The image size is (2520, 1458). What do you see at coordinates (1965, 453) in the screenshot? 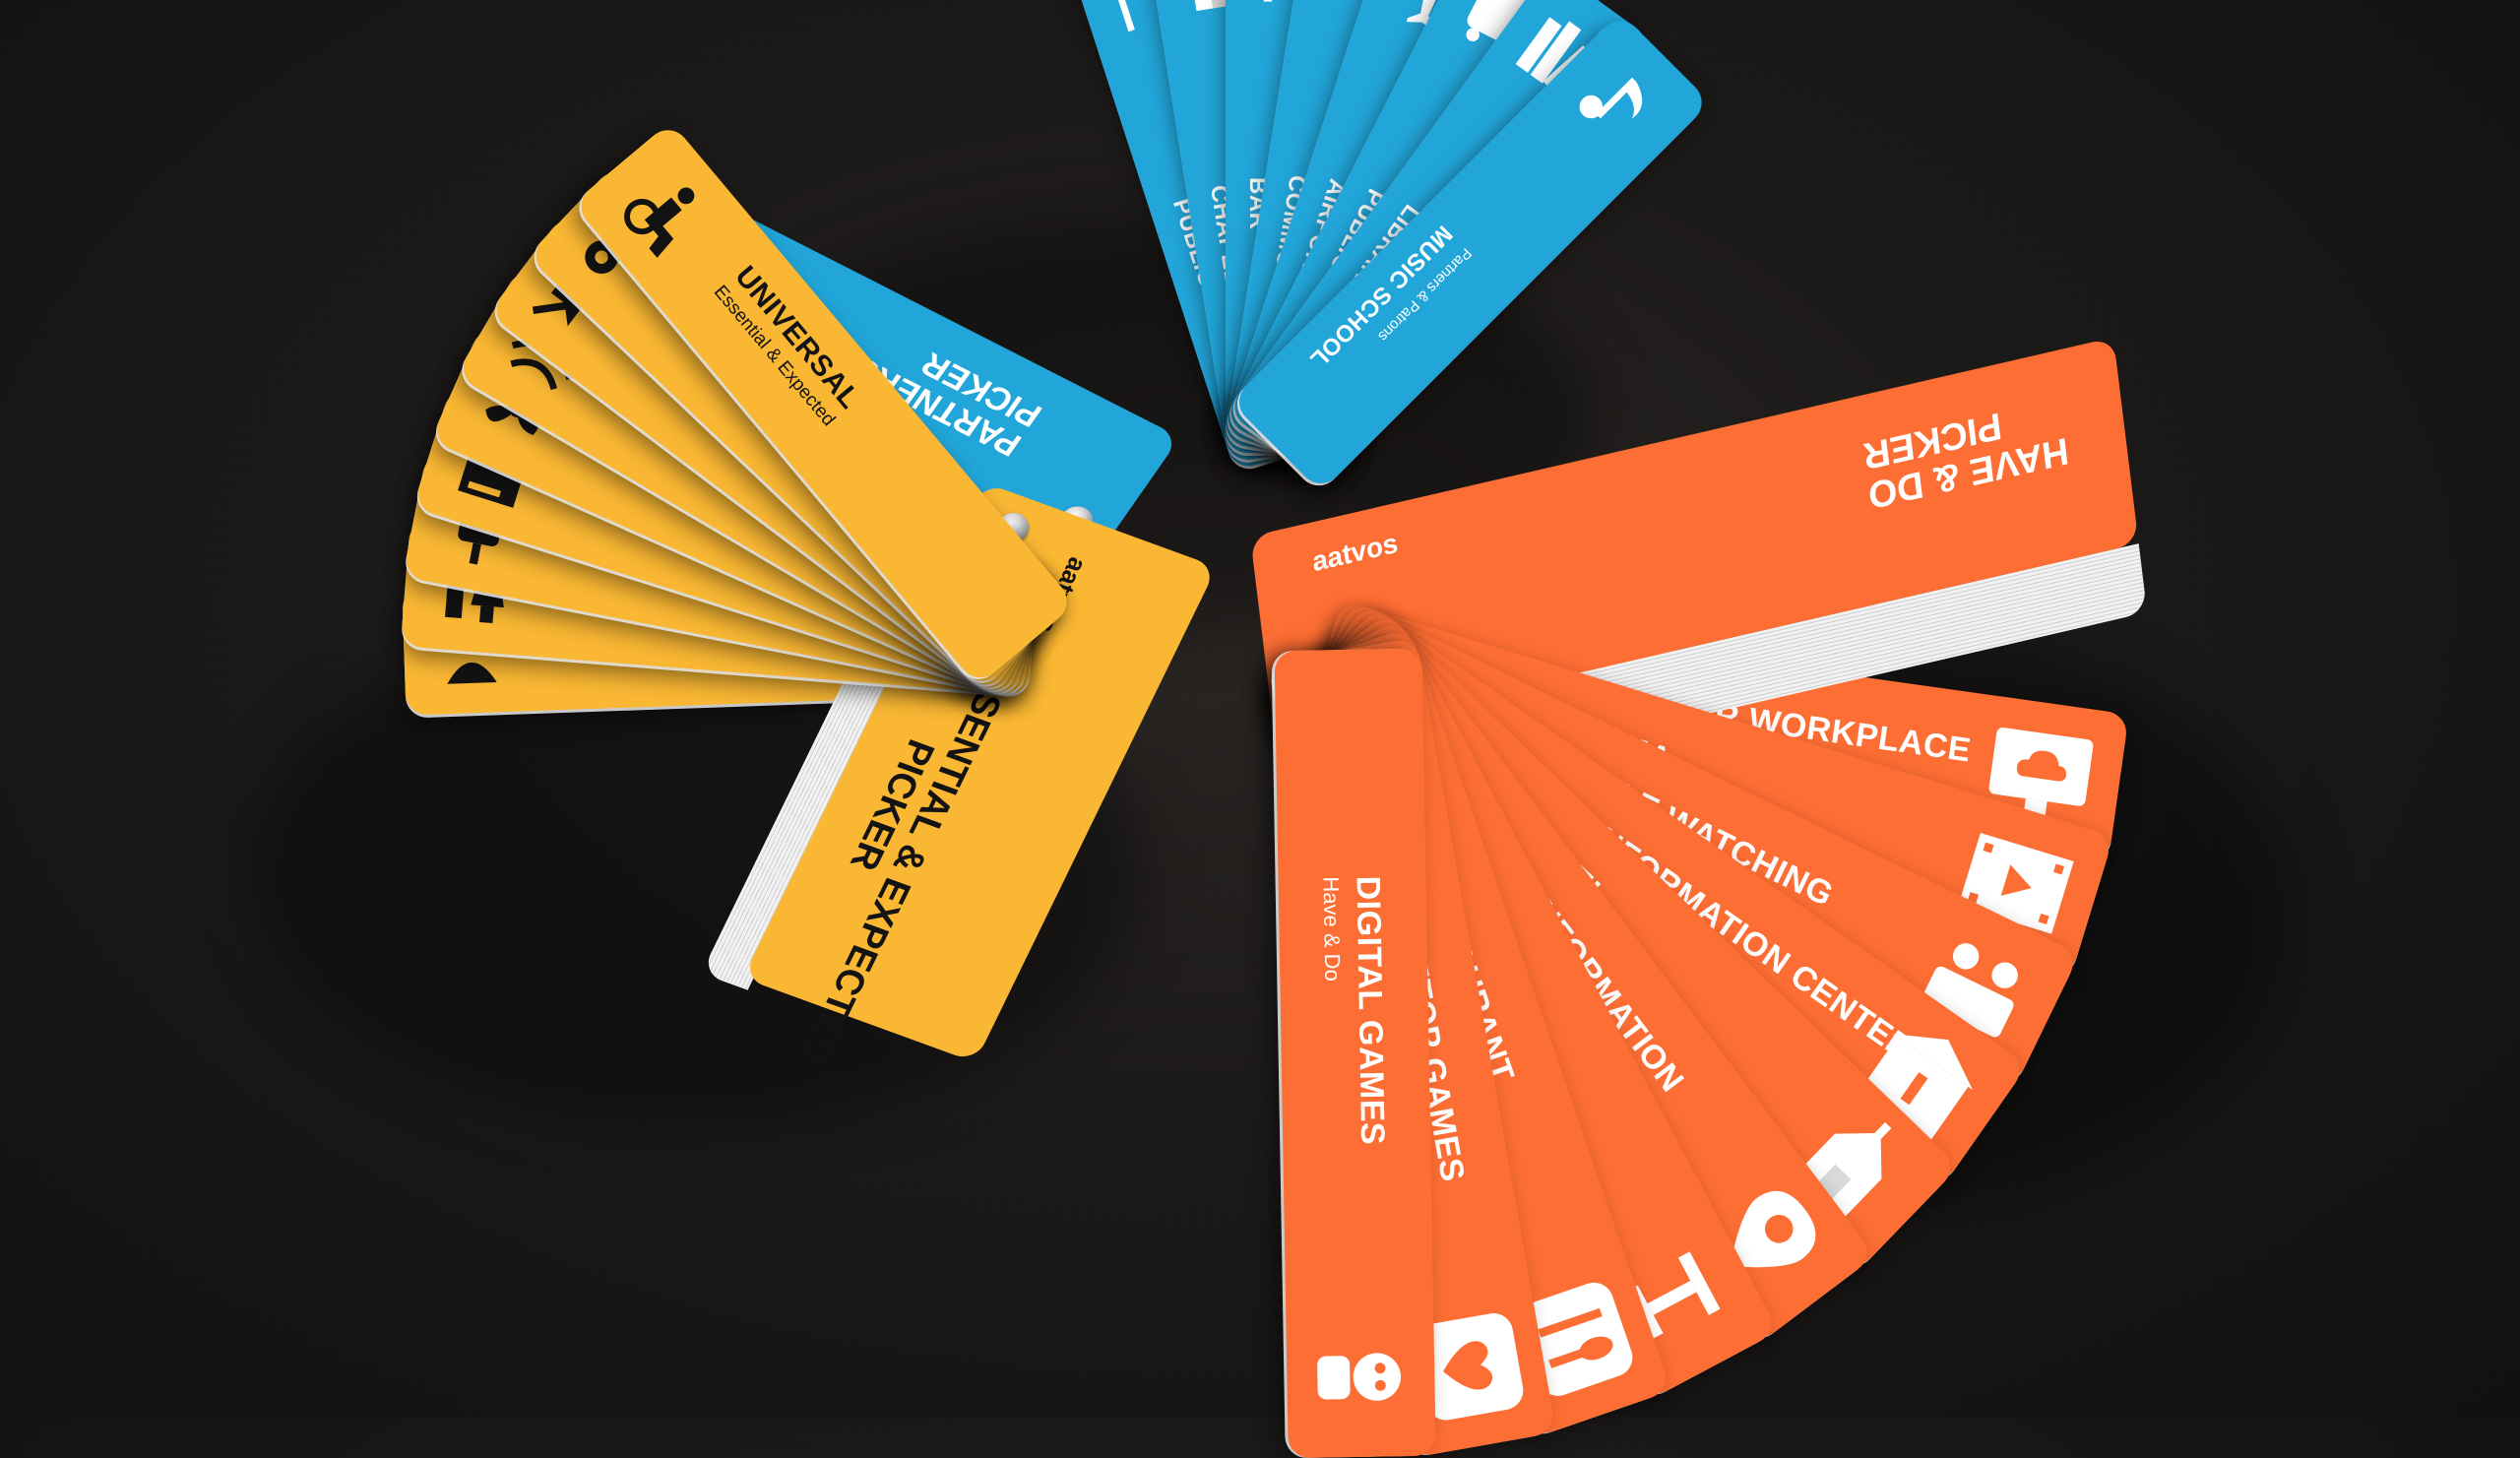
I see `orange-deck-title: HAVE & DO PICKER` at bounding box center [1965, 453].